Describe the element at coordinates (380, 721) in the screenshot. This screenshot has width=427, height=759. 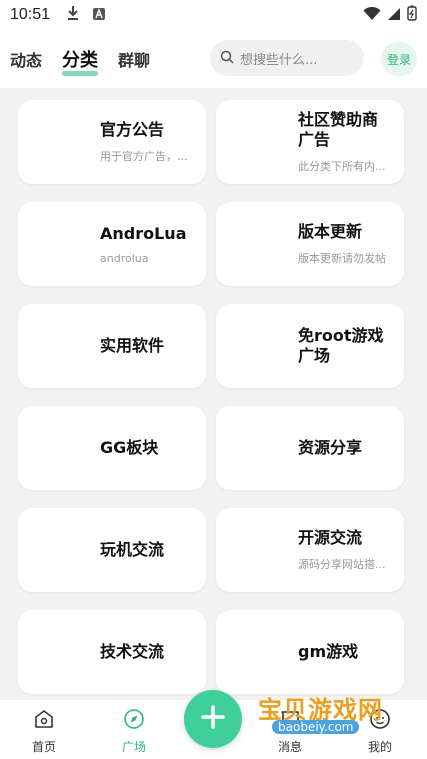
I see `profile-icon` at that location.